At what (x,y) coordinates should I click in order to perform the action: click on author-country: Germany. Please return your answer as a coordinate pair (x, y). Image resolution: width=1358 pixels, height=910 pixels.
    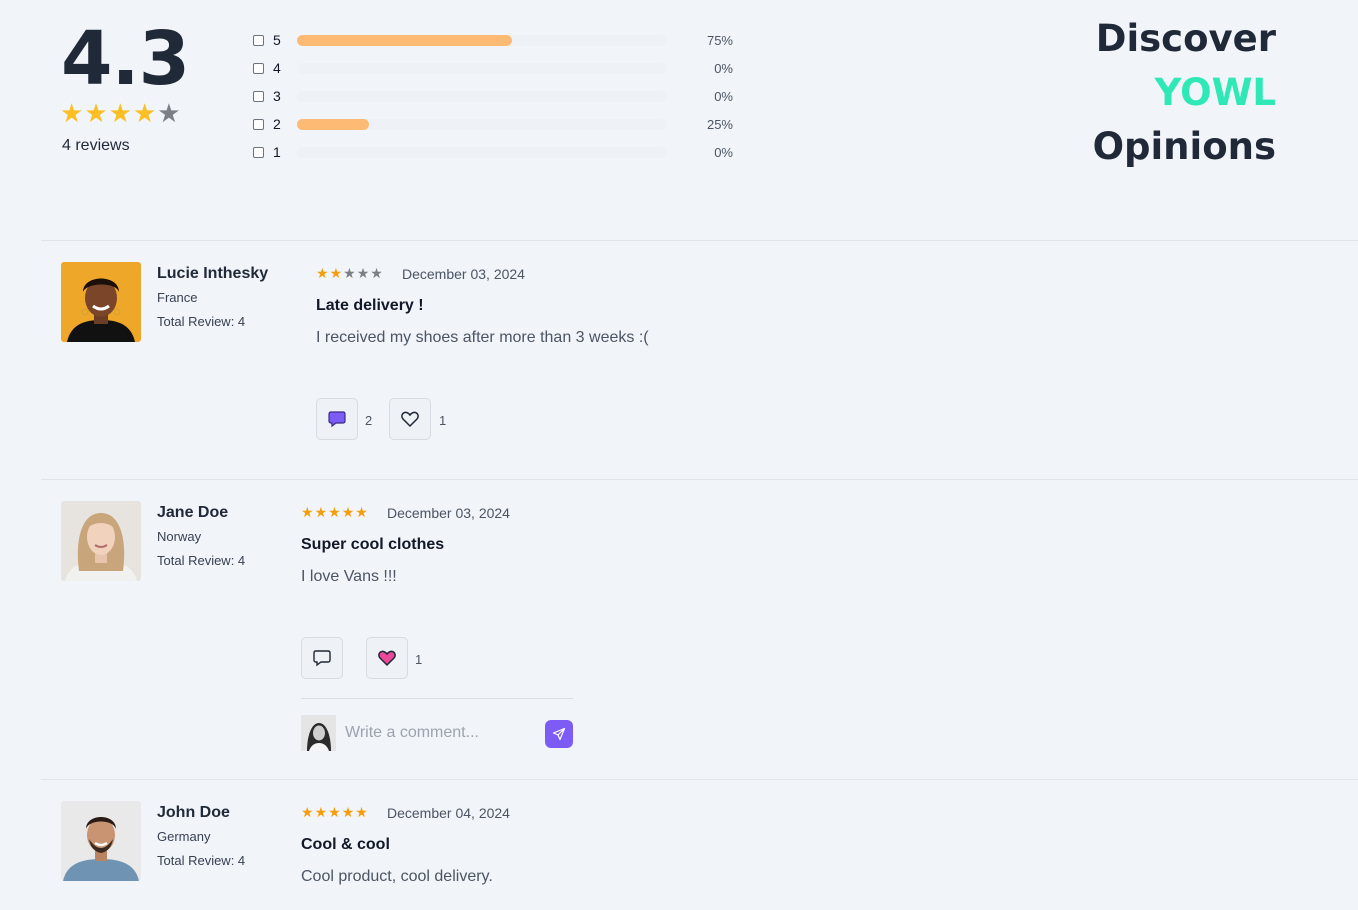
    Looking at the image, I should click on (184, 836).